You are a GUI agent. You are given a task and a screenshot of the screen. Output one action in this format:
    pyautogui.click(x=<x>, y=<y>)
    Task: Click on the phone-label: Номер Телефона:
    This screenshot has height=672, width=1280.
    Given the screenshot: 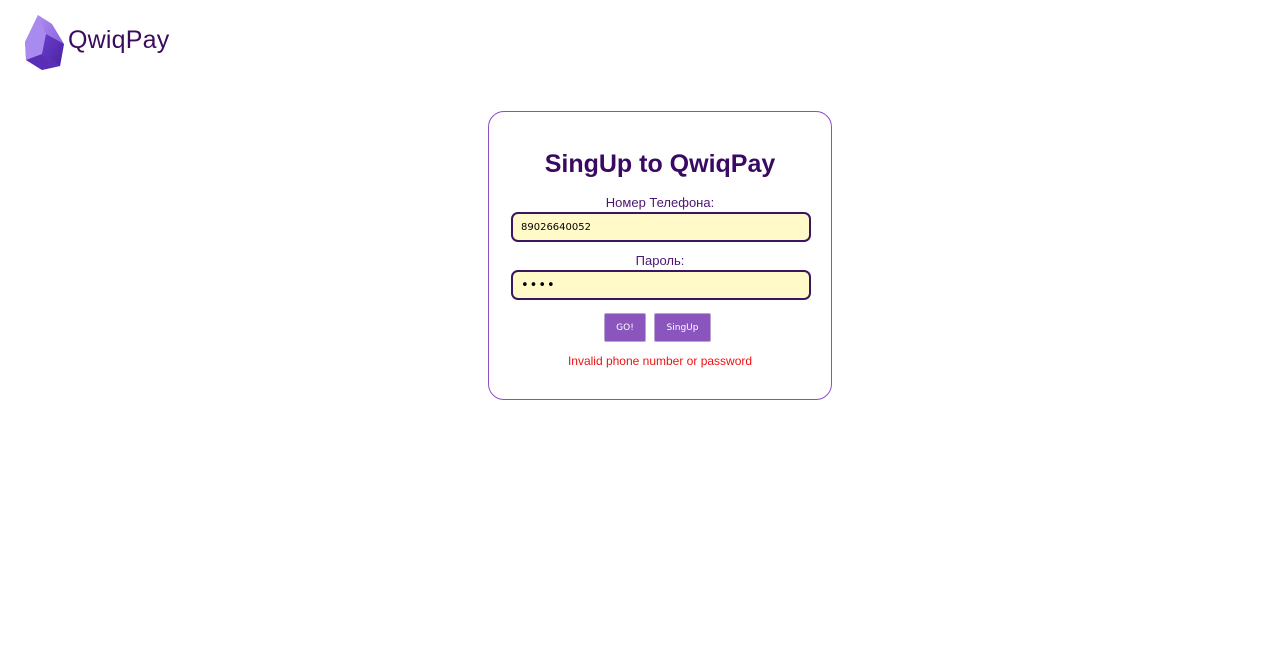 What is the action you would take?
    pyautogui.click(x=660, y=202)
    